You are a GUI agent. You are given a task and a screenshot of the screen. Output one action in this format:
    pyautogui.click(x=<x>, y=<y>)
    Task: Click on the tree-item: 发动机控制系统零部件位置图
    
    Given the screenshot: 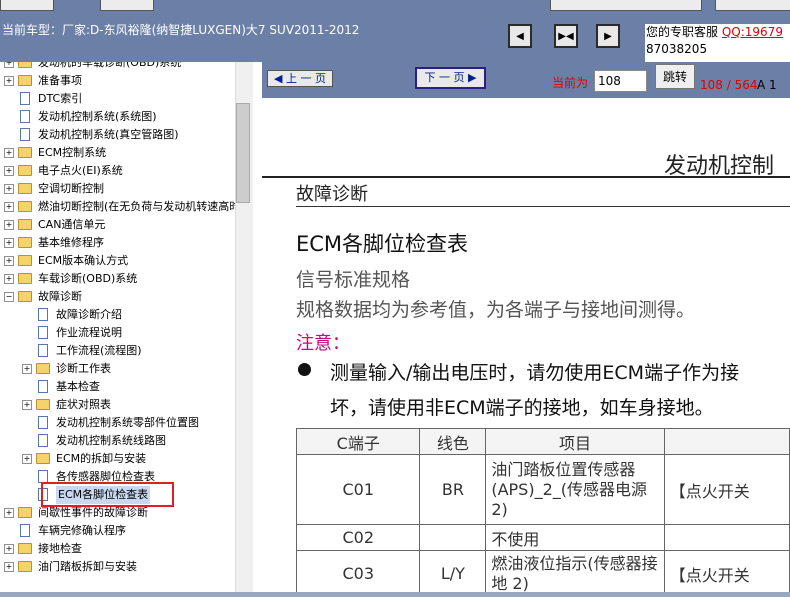 What is the action you would take?
    pyautogui.click(x=117, y=423)
    